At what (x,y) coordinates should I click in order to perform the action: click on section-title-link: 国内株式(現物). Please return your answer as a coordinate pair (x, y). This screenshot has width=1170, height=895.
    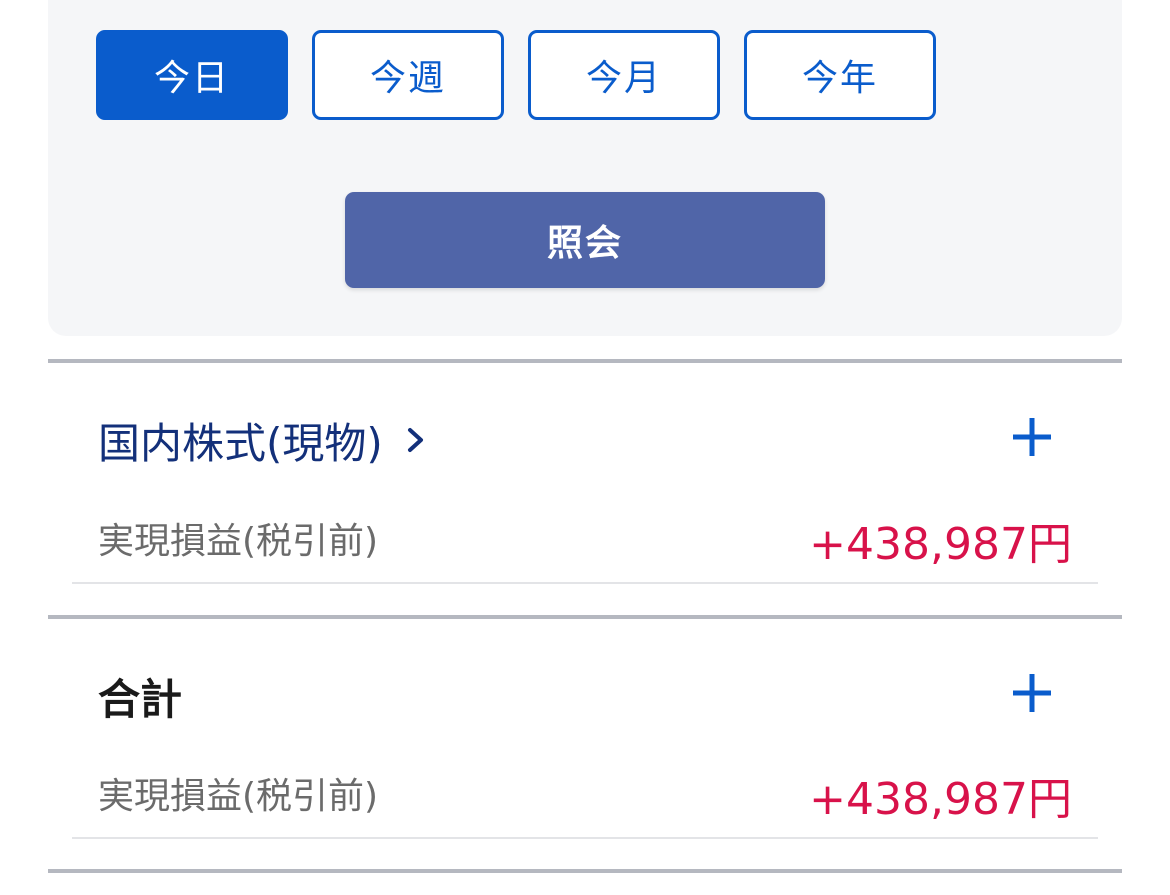
    Looking at the image, I should click on (262, 440).